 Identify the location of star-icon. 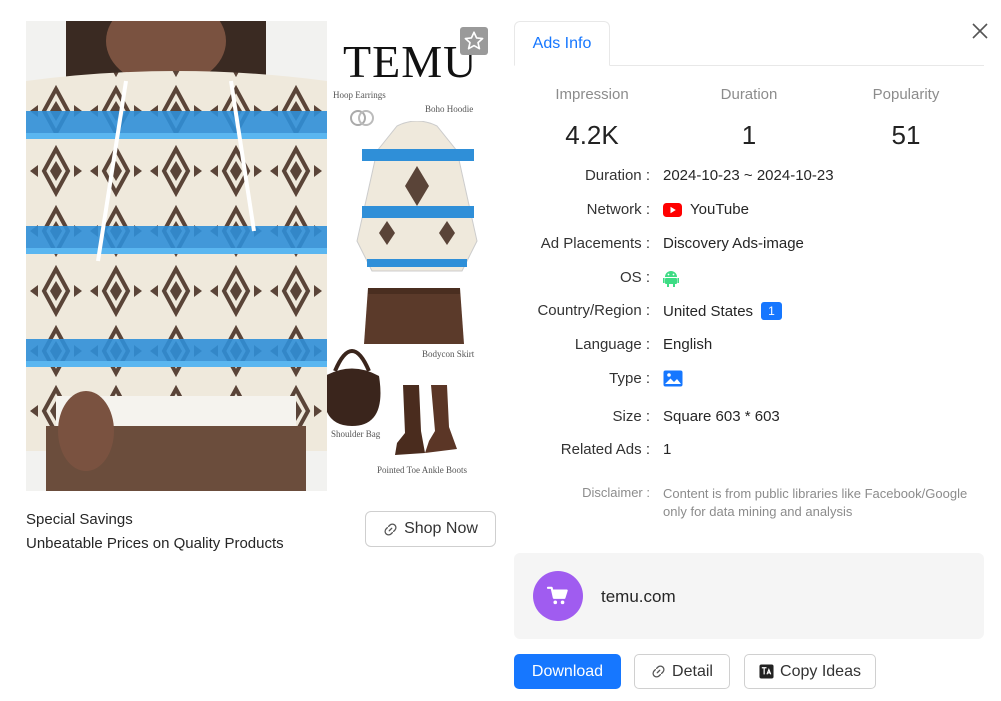
(474, 40).